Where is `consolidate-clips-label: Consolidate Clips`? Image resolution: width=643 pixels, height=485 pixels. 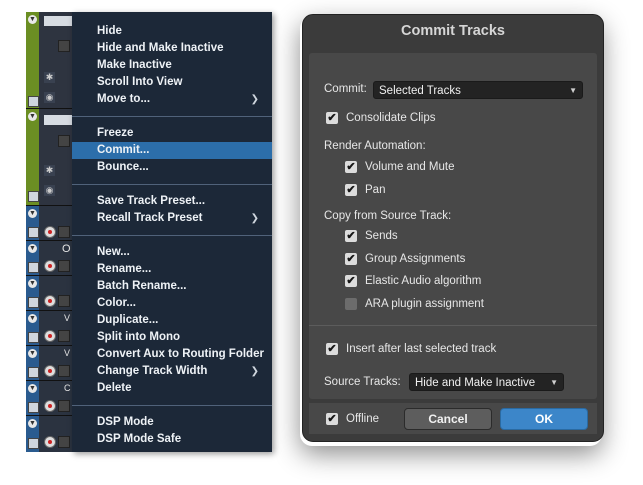
consolidate-clips-label: Consolidate Clips is located at coordinates (391, 118).